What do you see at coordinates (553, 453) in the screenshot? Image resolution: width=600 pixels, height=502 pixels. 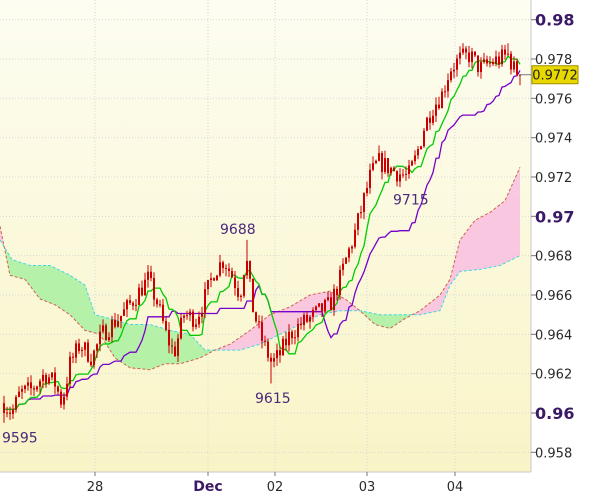 I see `y-tick-label: 0.958` at bounding box center [553, 453].